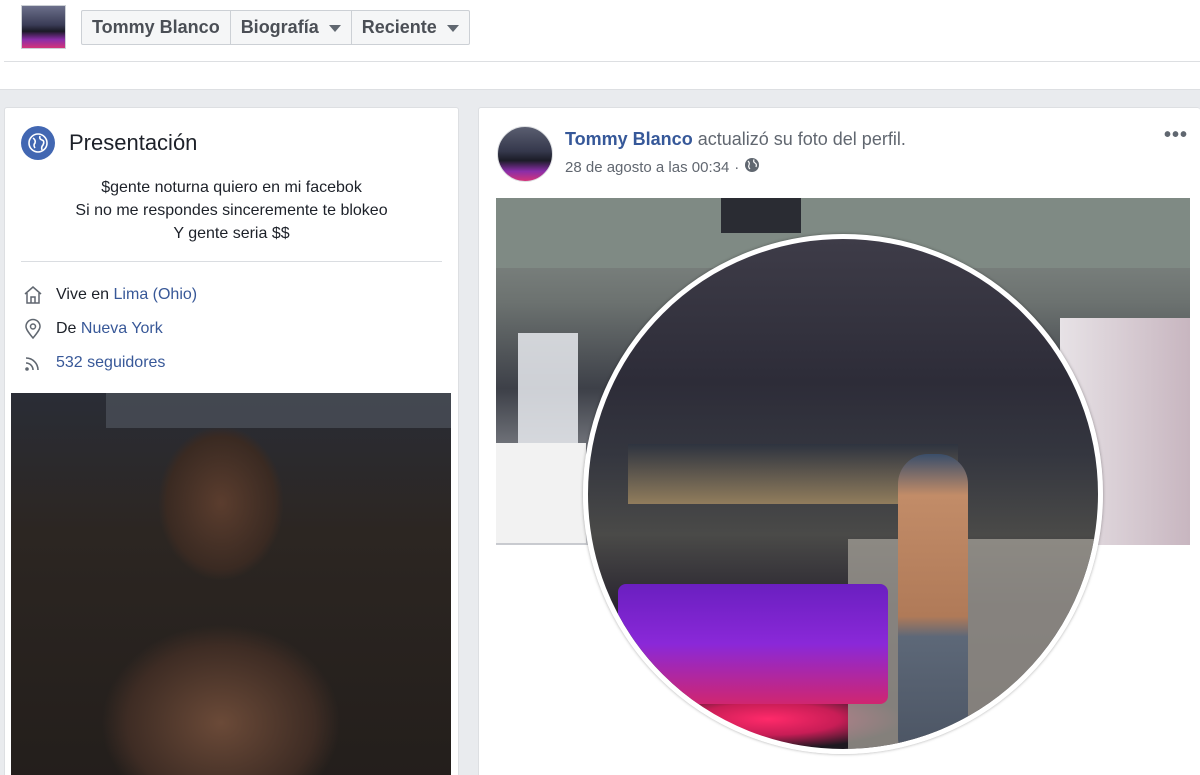 The width and height of the screenshot is (1200, 775). Describe the element at coordinates (600, 45) in the screenshot. I see `profile-sticky-header: Tommy Blanco Biografía Reciente` at that location.